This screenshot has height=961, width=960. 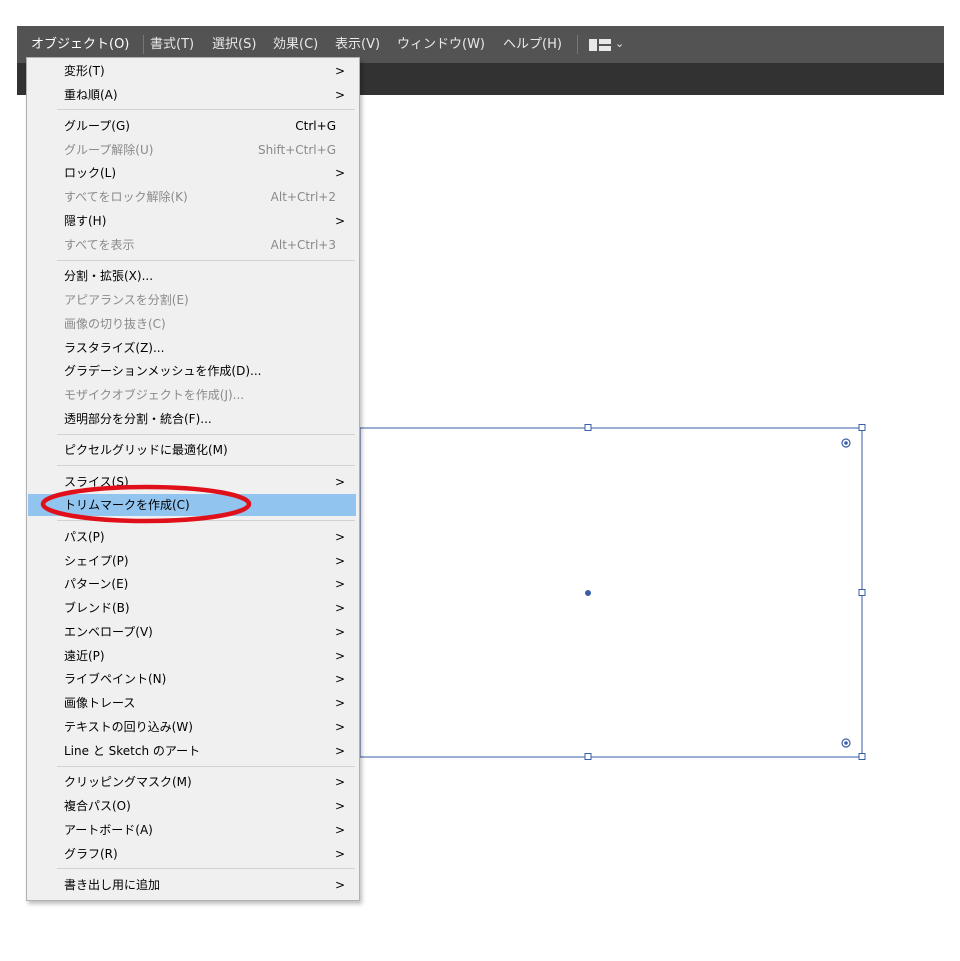 What do you see at coordinates (315, 126) in the screenshot?
I see `menu-item-shortcut: Ctrl+G` at bounding box center [315, 126].